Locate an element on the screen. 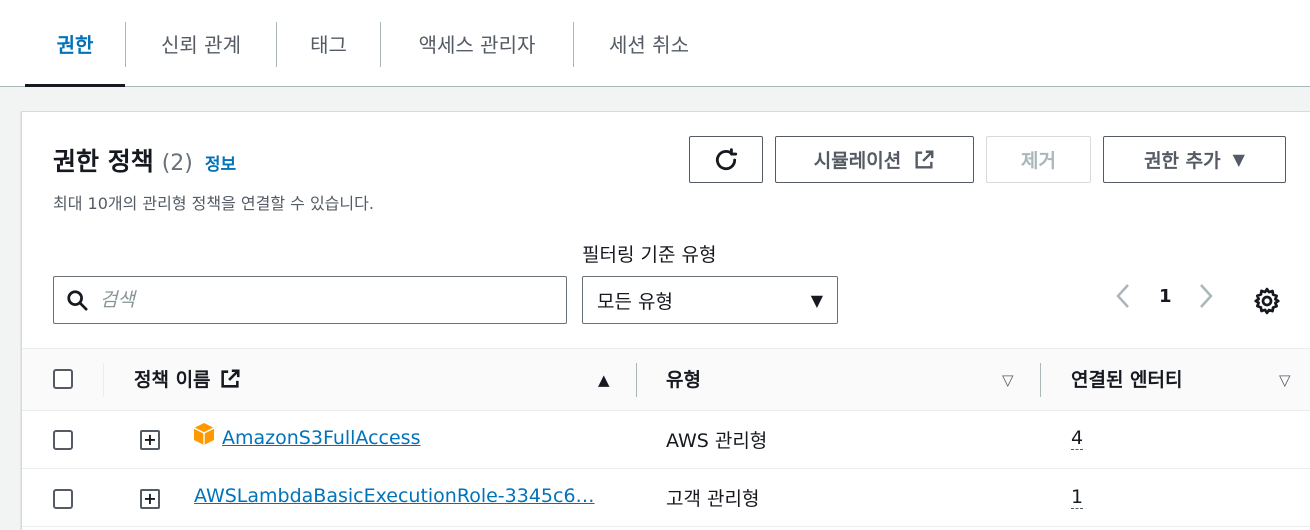 The width and height of the screenshot is (1310, 530). select-all-checkbox is located at coordinates (63, 379).